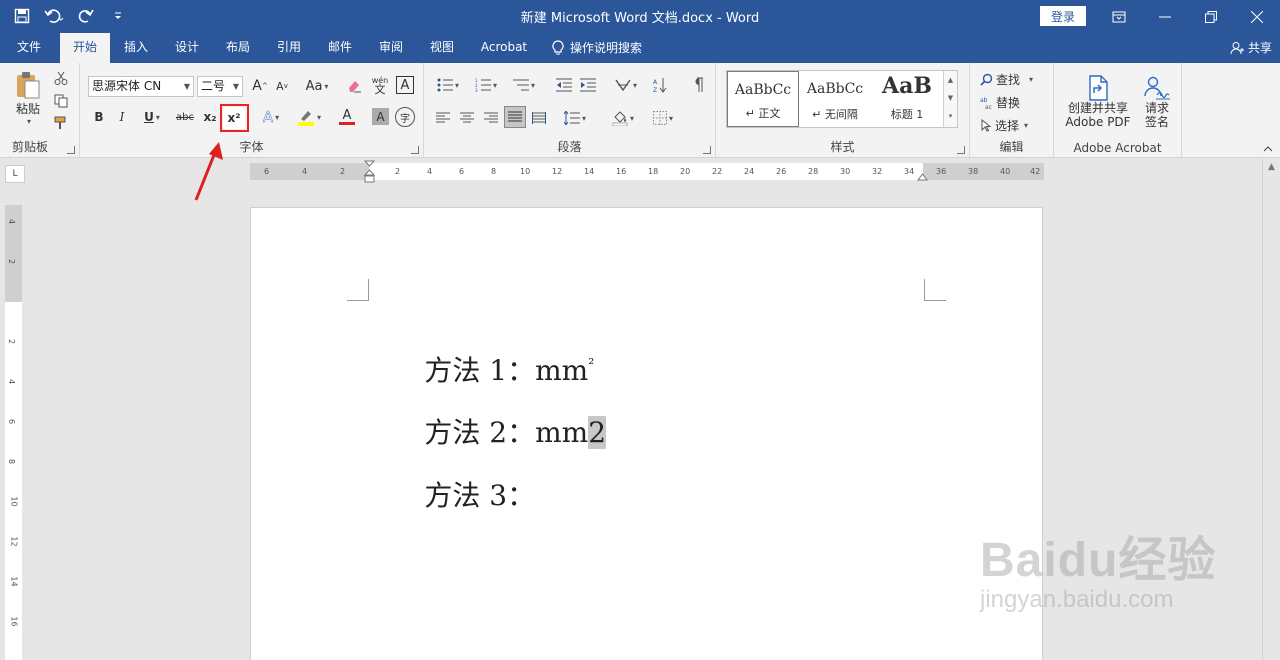  I want to click on distributed-icon, so click(539, 118).